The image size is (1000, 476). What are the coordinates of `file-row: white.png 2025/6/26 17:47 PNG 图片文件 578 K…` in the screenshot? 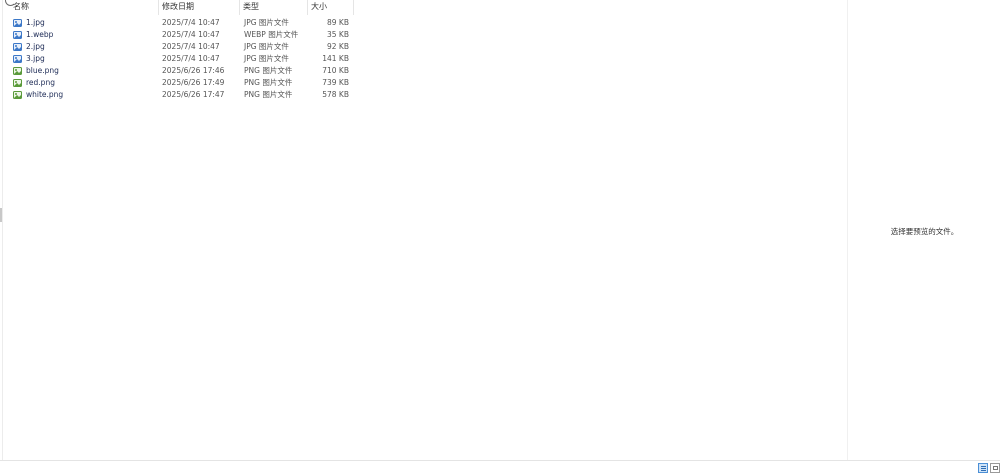 It's located at (180, 95).